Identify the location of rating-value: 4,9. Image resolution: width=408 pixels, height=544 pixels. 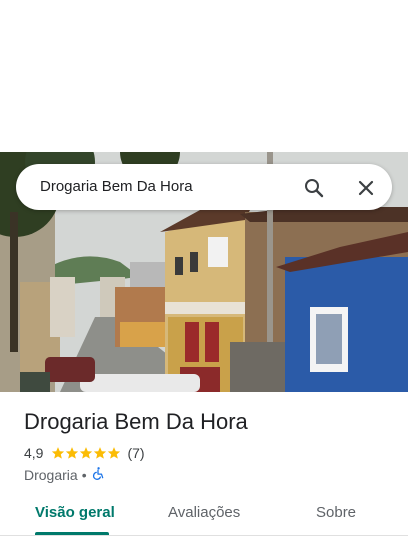
(34, 453).